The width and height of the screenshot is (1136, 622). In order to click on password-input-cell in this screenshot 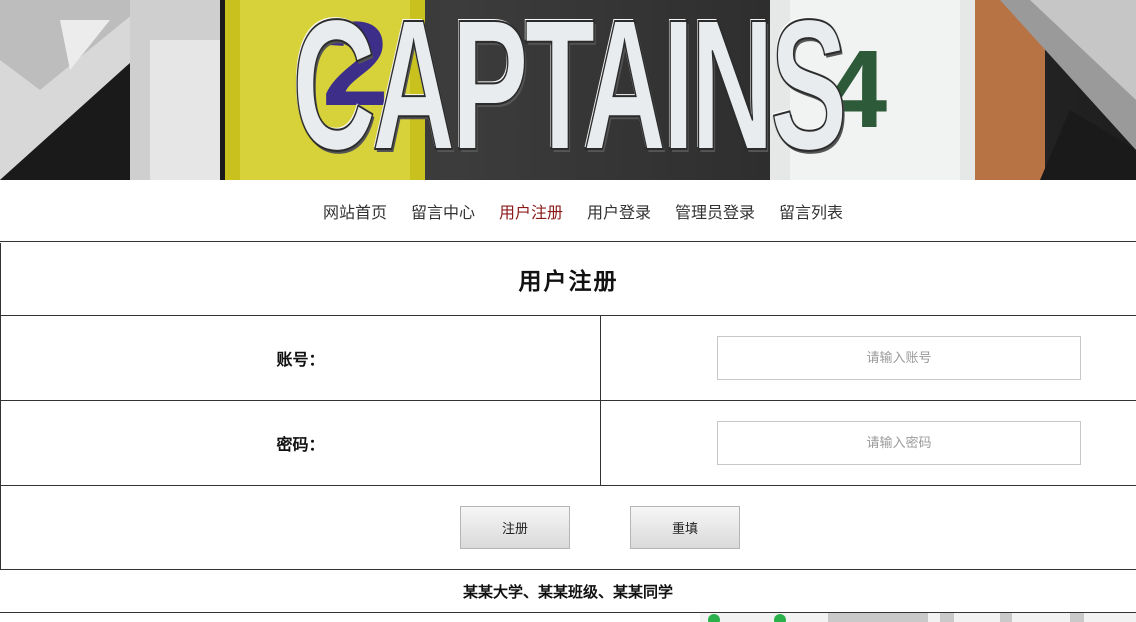, I will do `click(868, 443)`.